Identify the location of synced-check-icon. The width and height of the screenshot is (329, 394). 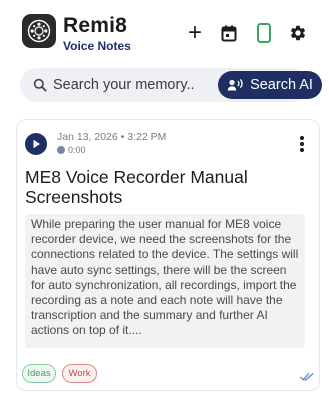
(307, 377).